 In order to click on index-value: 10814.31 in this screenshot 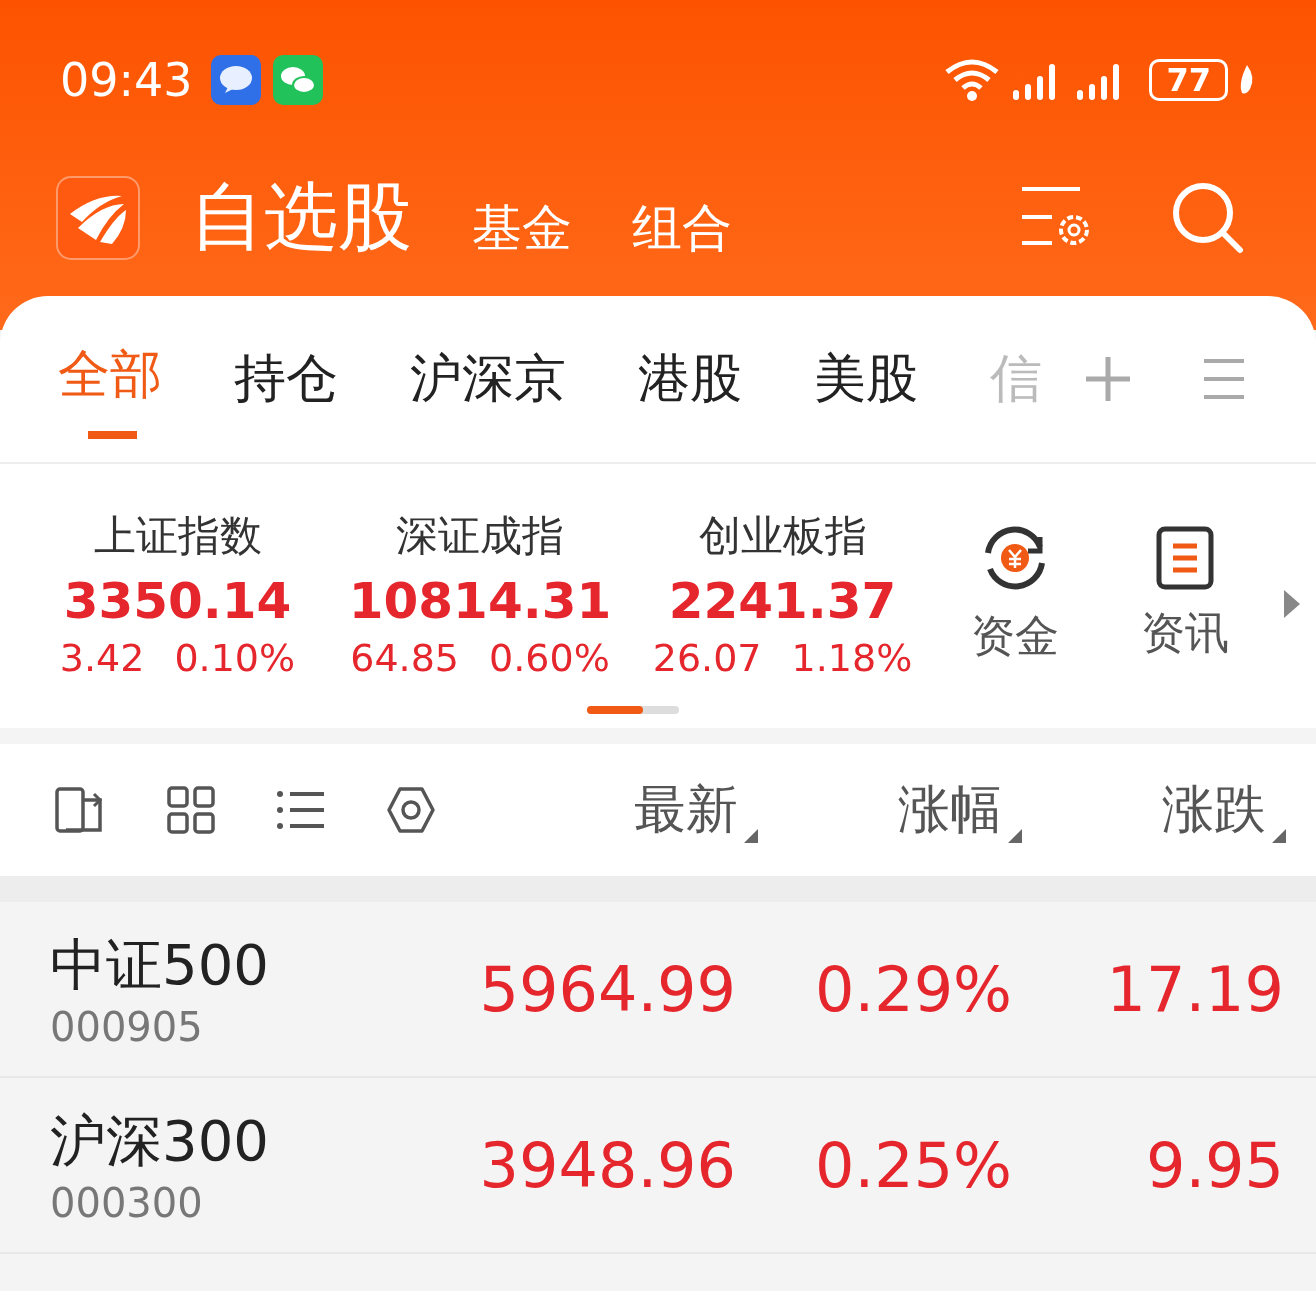, I will do `click(480, 601)`.